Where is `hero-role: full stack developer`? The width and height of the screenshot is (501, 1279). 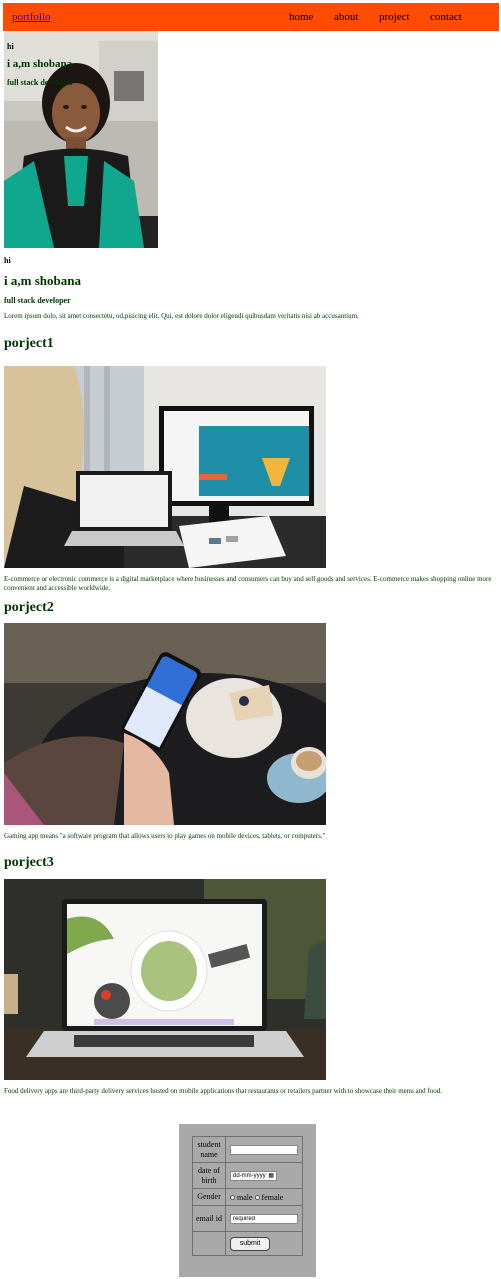 hero-role: full stack developer is located at coordinates (40, 82).